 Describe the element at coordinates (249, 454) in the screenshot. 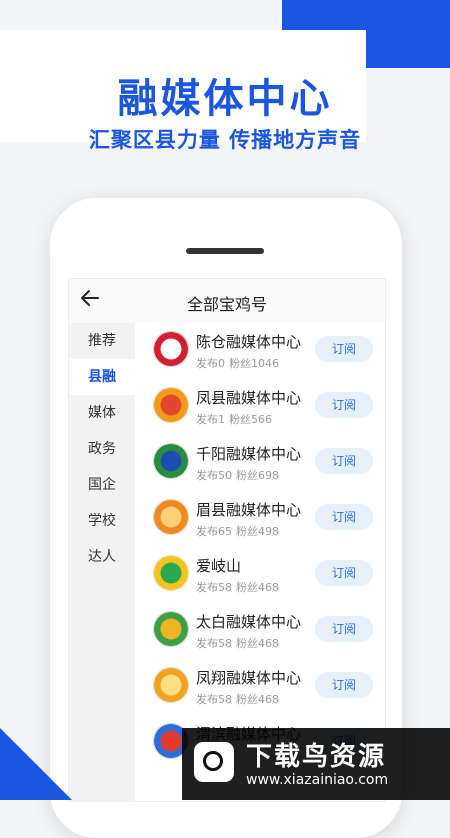

I see `account-name: 千阳融媒体中心` at that location.